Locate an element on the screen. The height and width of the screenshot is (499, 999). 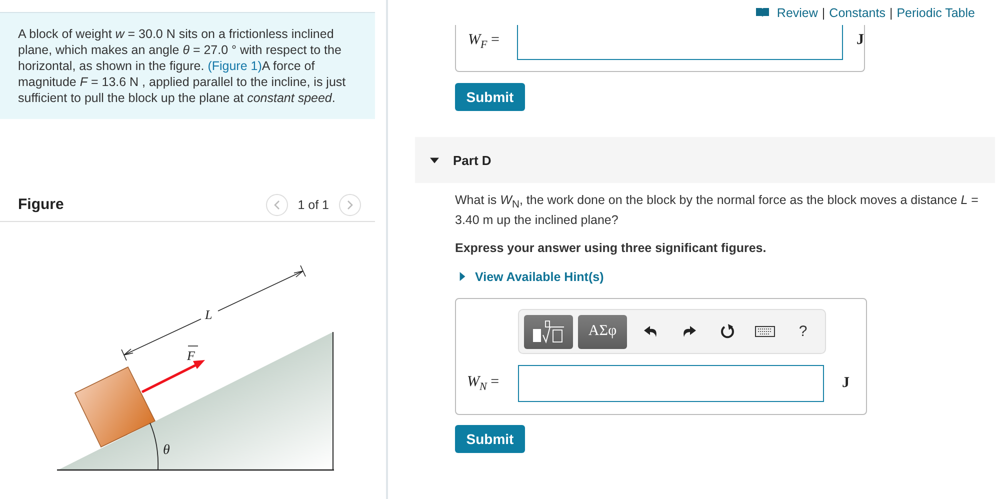
help-button: ? is located at coordinates (803, 331).